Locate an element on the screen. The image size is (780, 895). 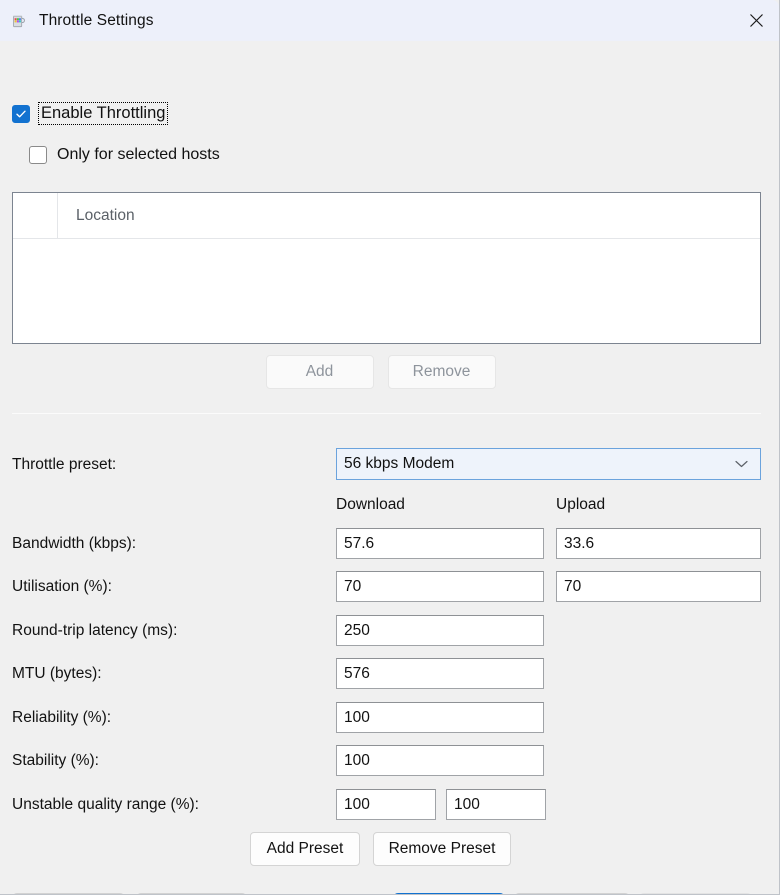
section-divider is located at coordinates (386, 413).